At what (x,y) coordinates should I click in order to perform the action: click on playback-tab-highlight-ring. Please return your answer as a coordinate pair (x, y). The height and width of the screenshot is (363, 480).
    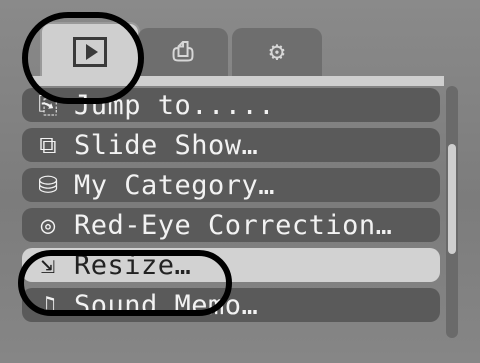
    Looking at the image, I should click on (83, 58).